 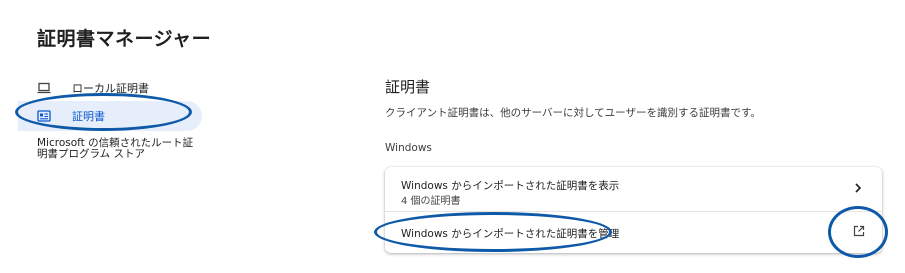 What do you see at coordinates (124, 39) in the screenshot?
I see `page-title: 証明書マネージャー` at bounding box center [124, 39].